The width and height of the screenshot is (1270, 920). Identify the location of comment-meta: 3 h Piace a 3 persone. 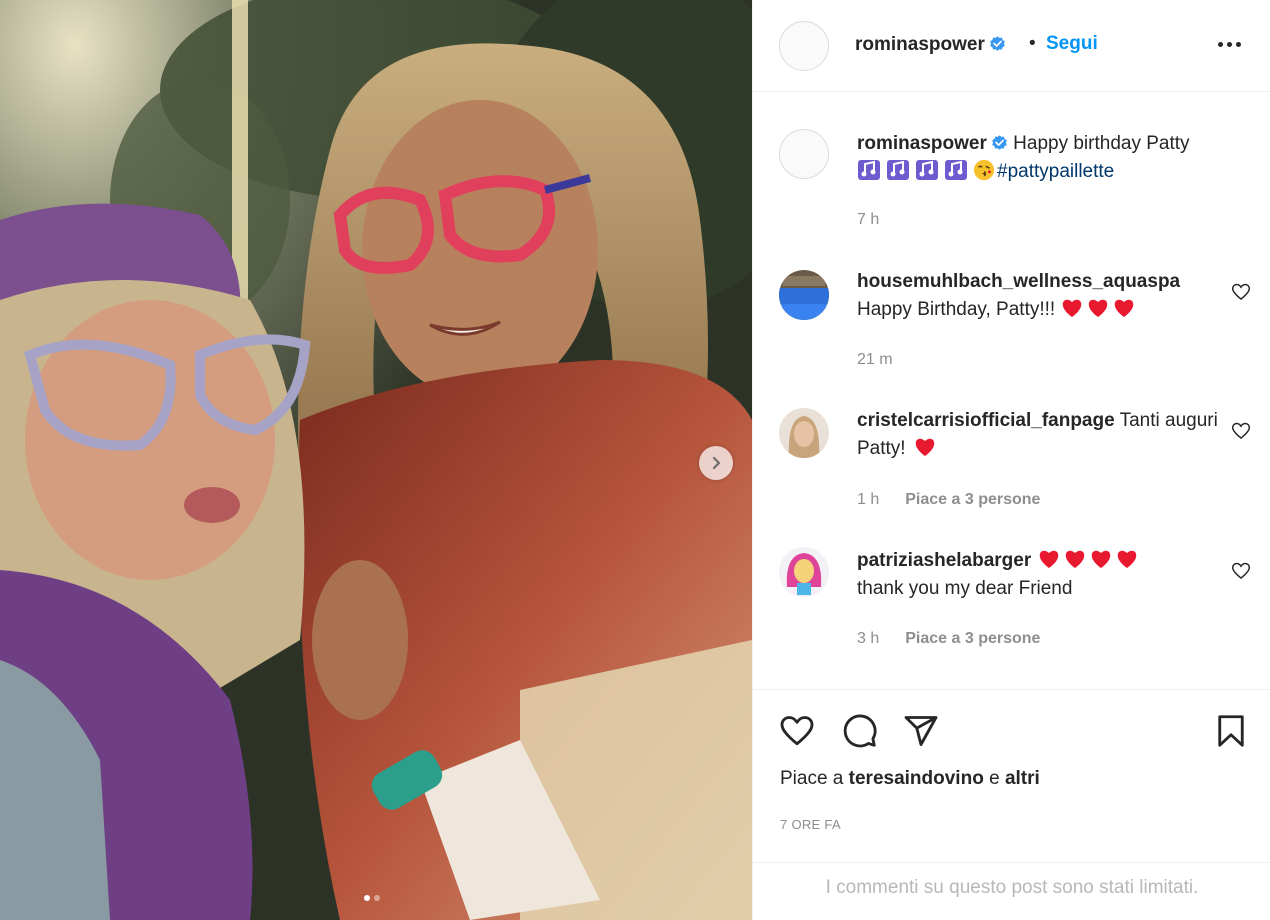
(948, 639).